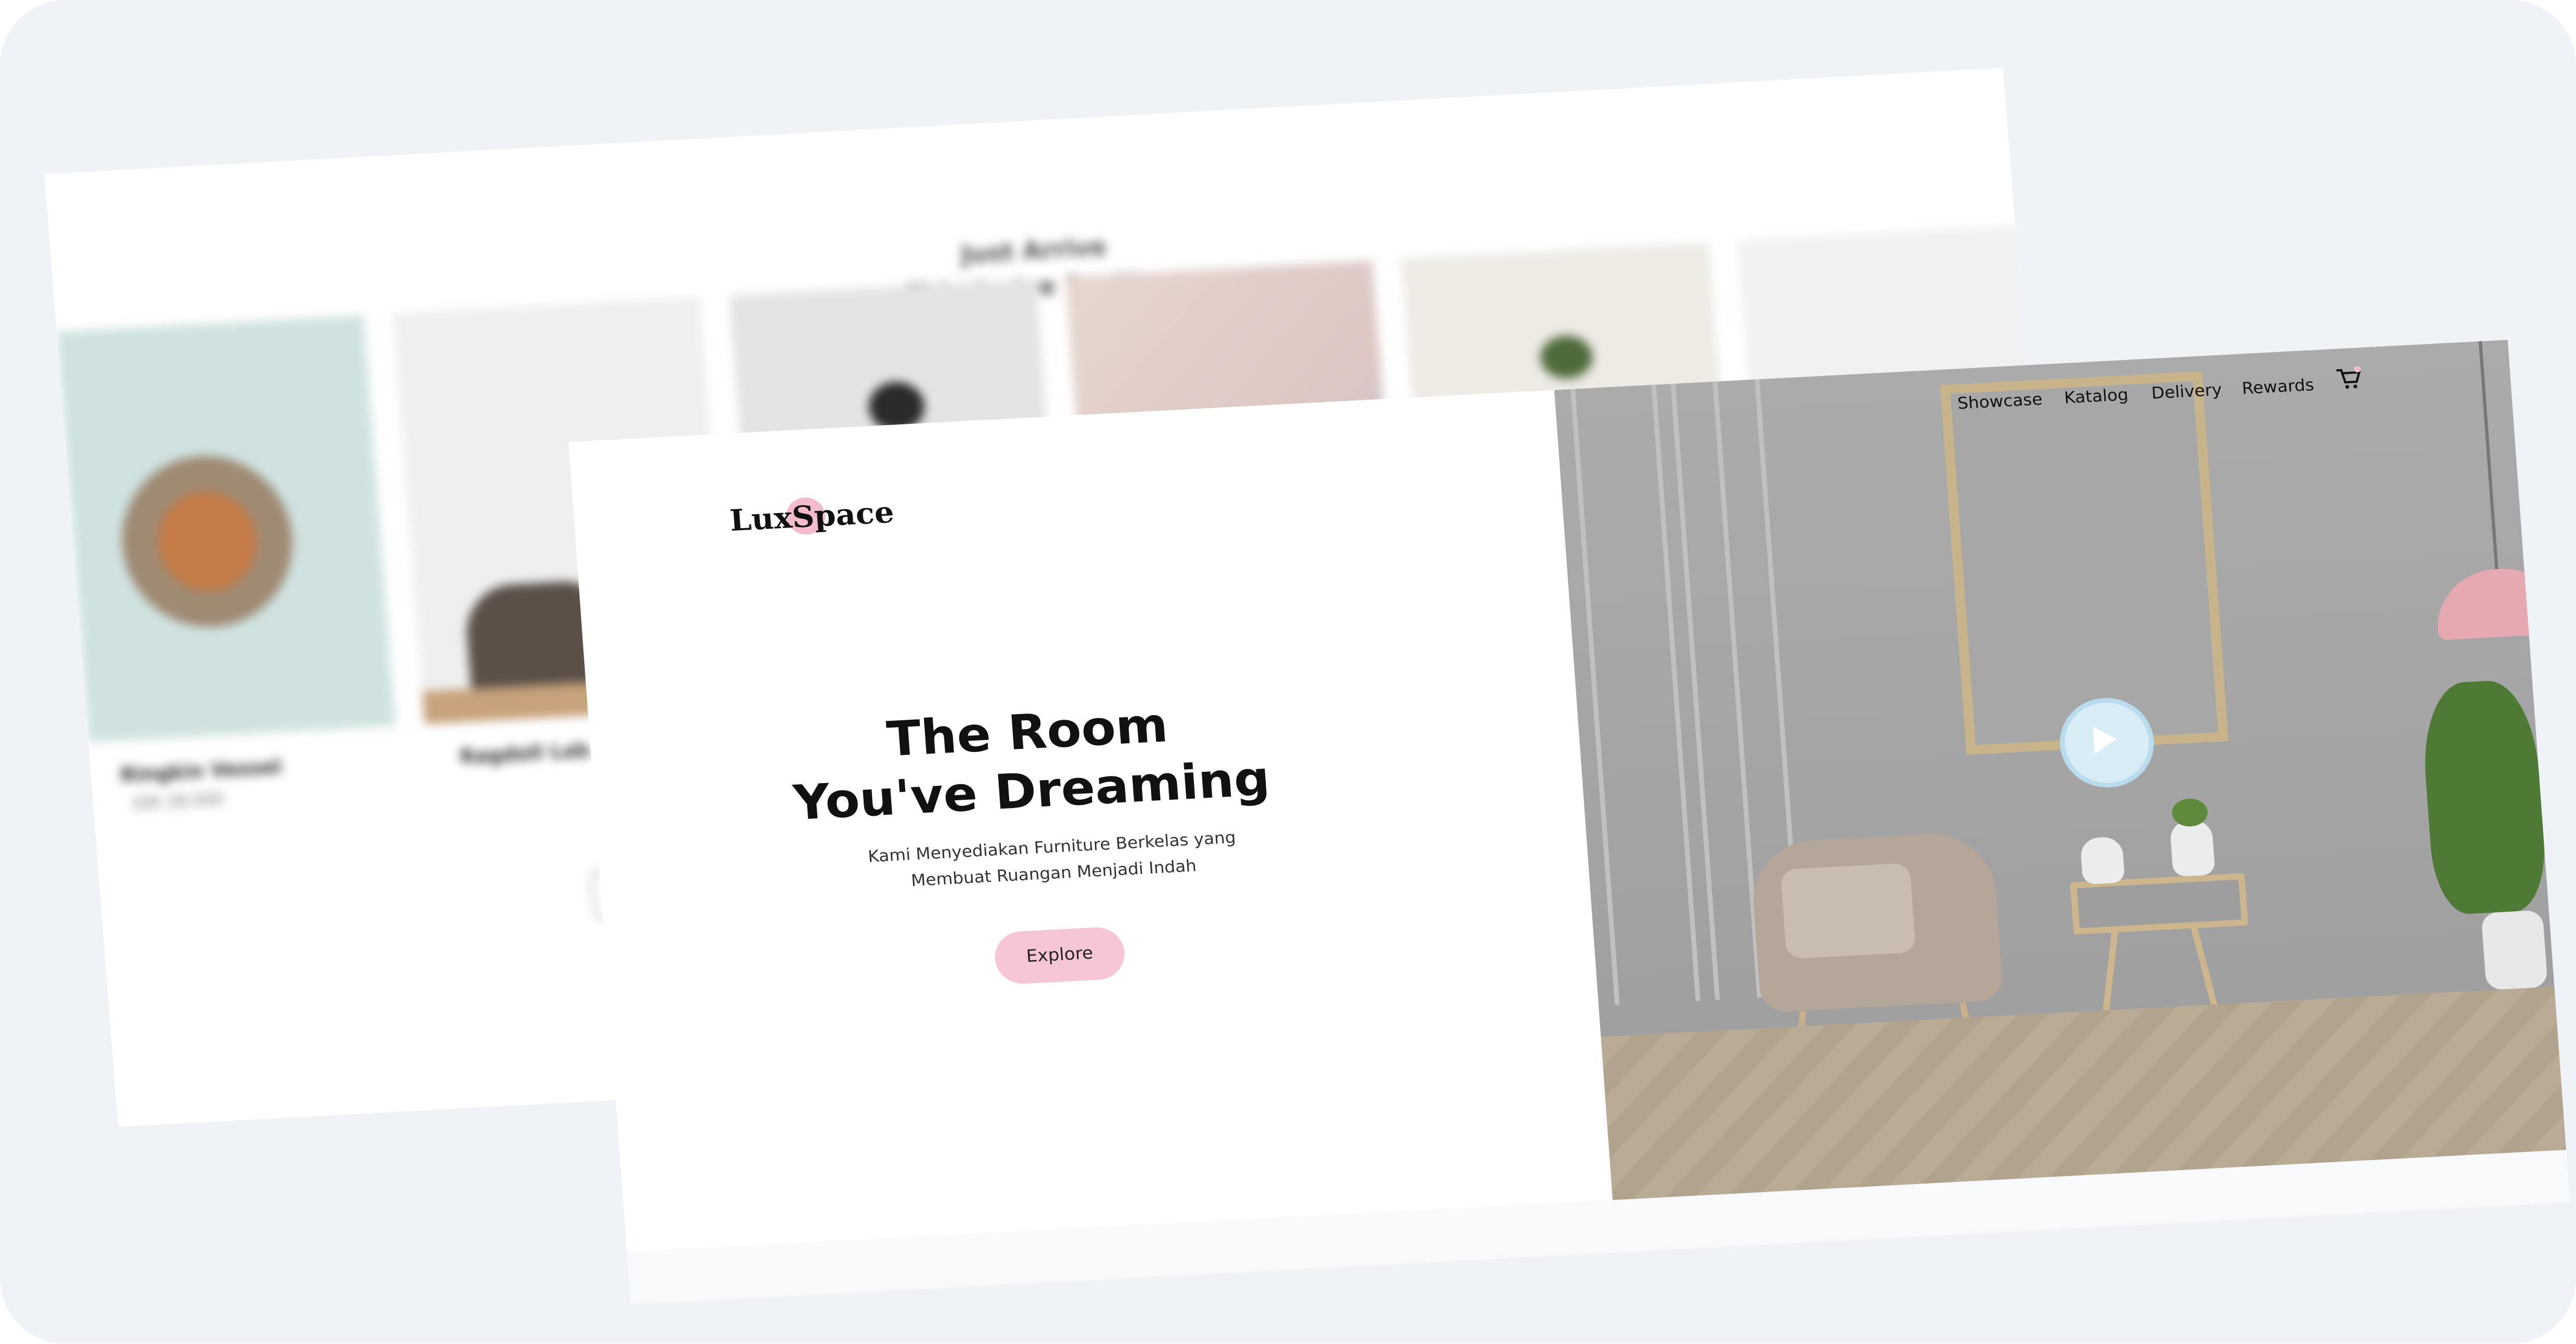  I want to click on planter, so click(2193, 848).